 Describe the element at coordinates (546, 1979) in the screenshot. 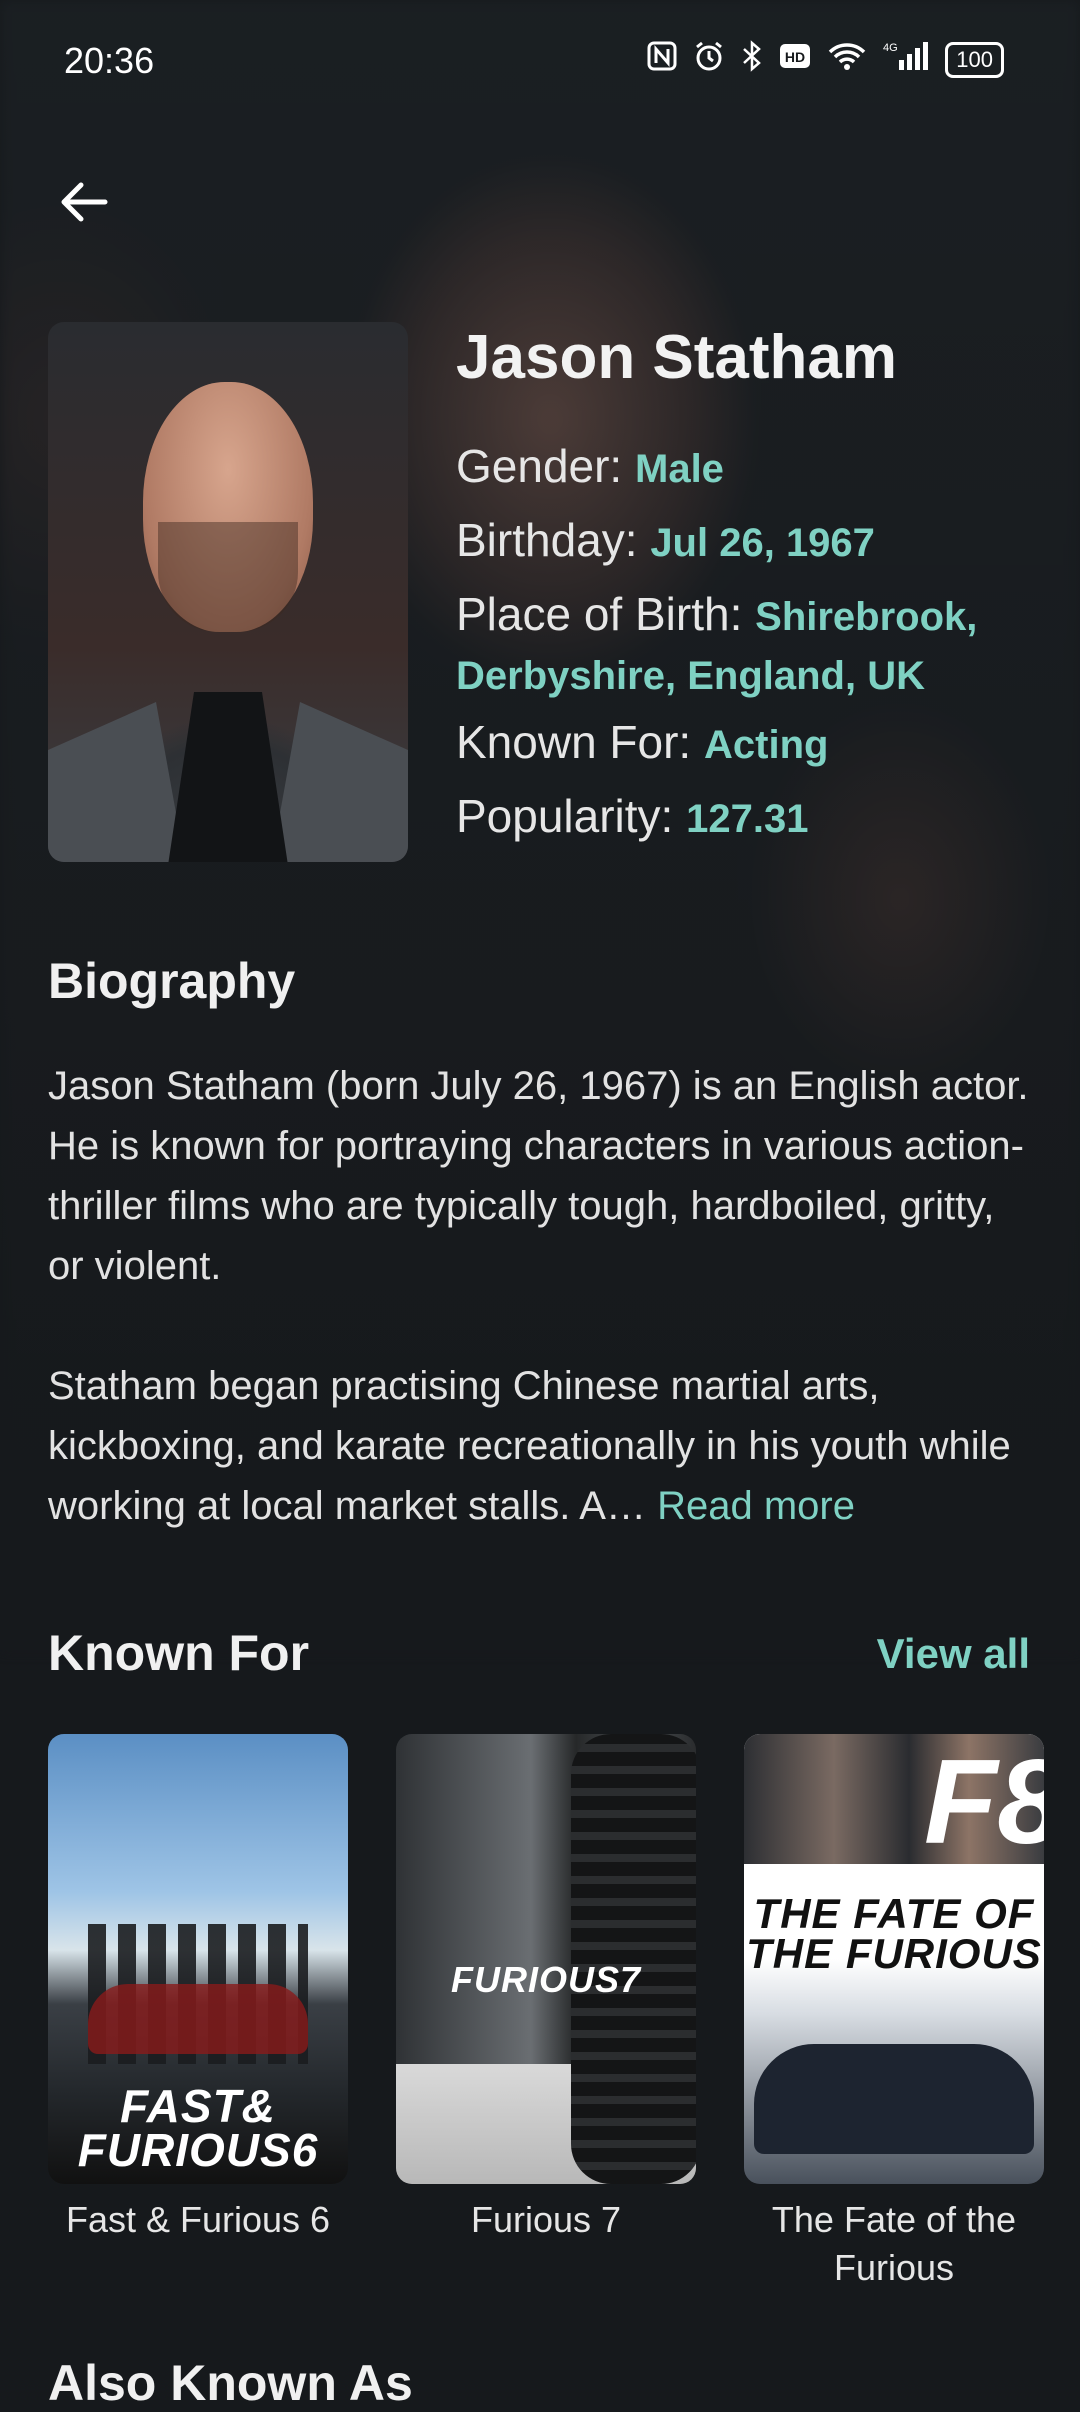

I see `poster-logo: FURIOUS7` at that location.